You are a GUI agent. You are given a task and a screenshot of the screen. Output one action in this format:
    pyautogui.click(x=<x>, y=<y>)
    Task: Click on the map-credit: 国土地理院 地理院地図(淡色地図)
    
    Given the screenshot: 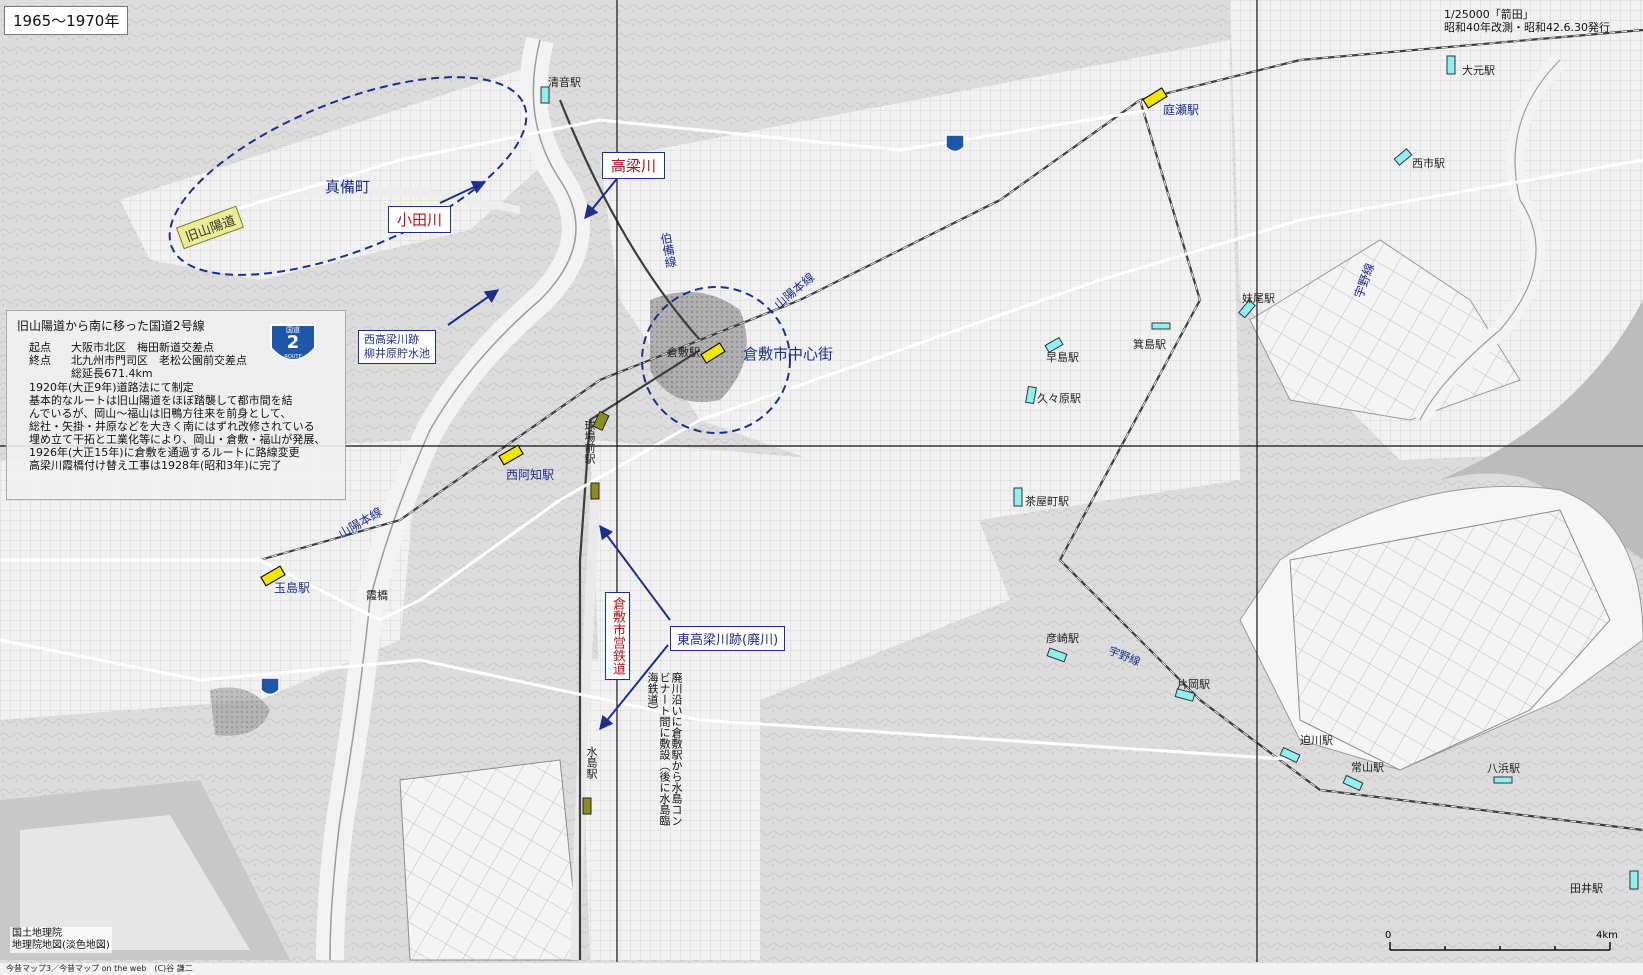 What is the action you would take?
    pyautogui.click(x=61, y=940)
    